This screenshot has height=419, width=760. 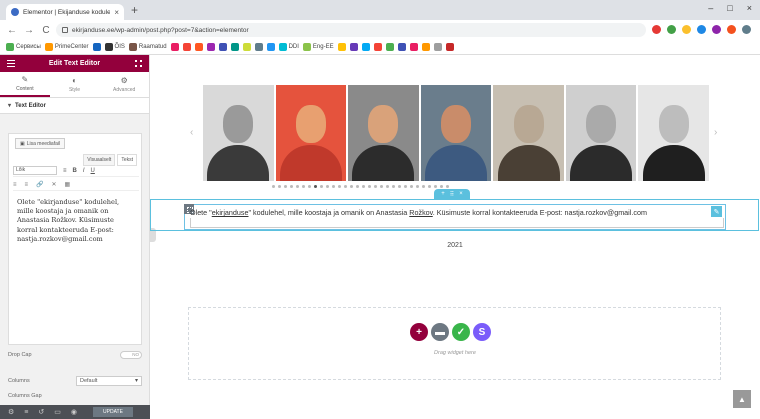 What do you see at coordinates (40, 143) in the screenshot?
I see `add-media-button: ▣ Lisa meediafail` at bounding box center [40, 143].